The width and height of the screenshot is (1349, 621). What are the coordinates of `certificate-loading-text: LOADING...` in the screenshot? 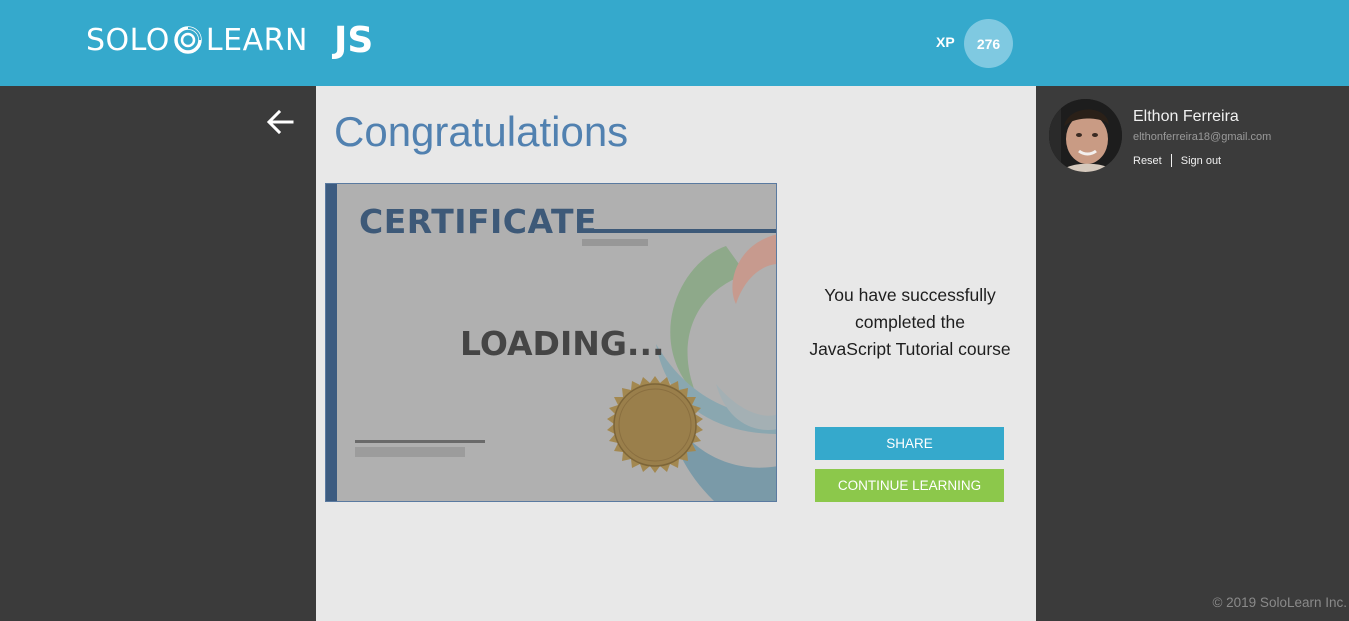 It's located at (562, 343).